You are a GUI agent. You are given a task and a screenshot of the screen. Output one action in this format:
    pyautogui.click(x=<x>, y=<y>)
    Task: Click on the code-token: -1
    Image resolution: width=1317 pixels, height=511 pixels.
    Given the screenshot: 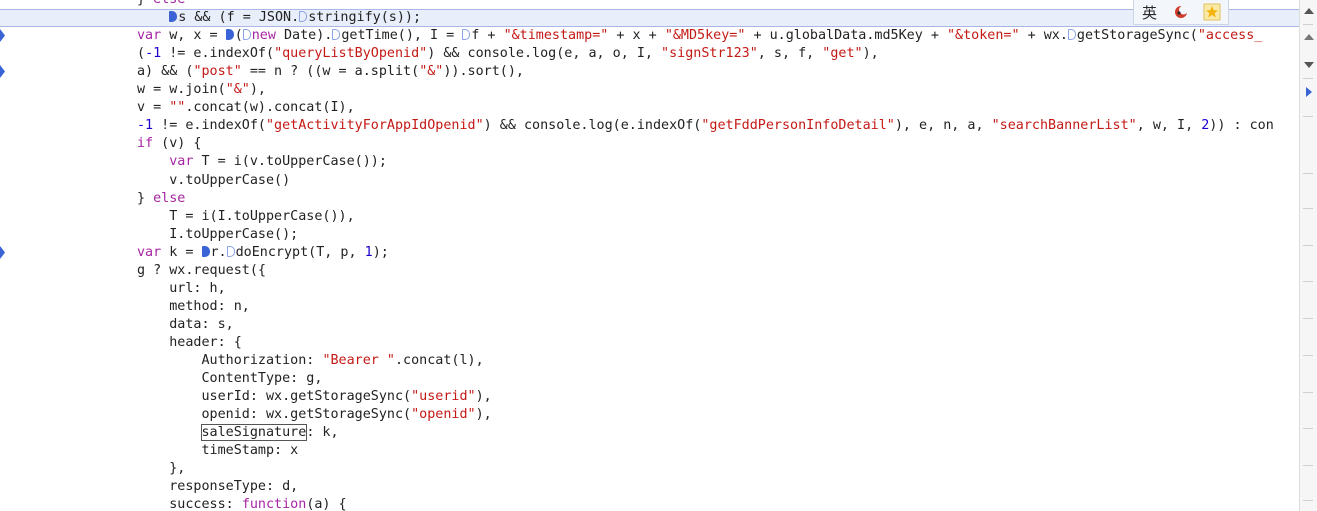 What is the action you would take?
    pyautogui.click(x=145, y=126)
    